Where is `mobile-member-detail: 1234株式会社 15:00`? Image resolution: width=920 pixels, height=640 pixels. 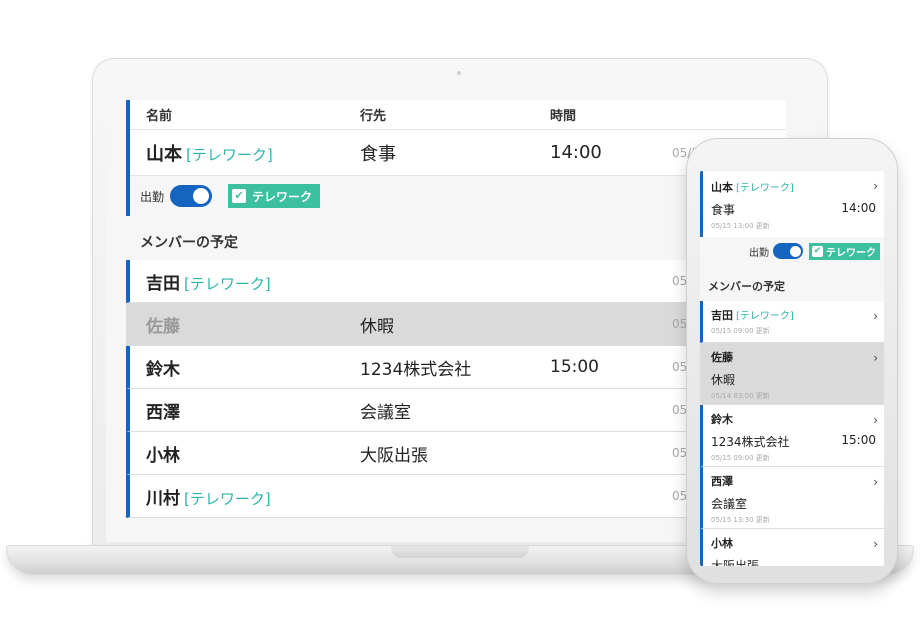
mobile-member-detail: 1234株式会社 15:00 is located at coordinates (793, 441).